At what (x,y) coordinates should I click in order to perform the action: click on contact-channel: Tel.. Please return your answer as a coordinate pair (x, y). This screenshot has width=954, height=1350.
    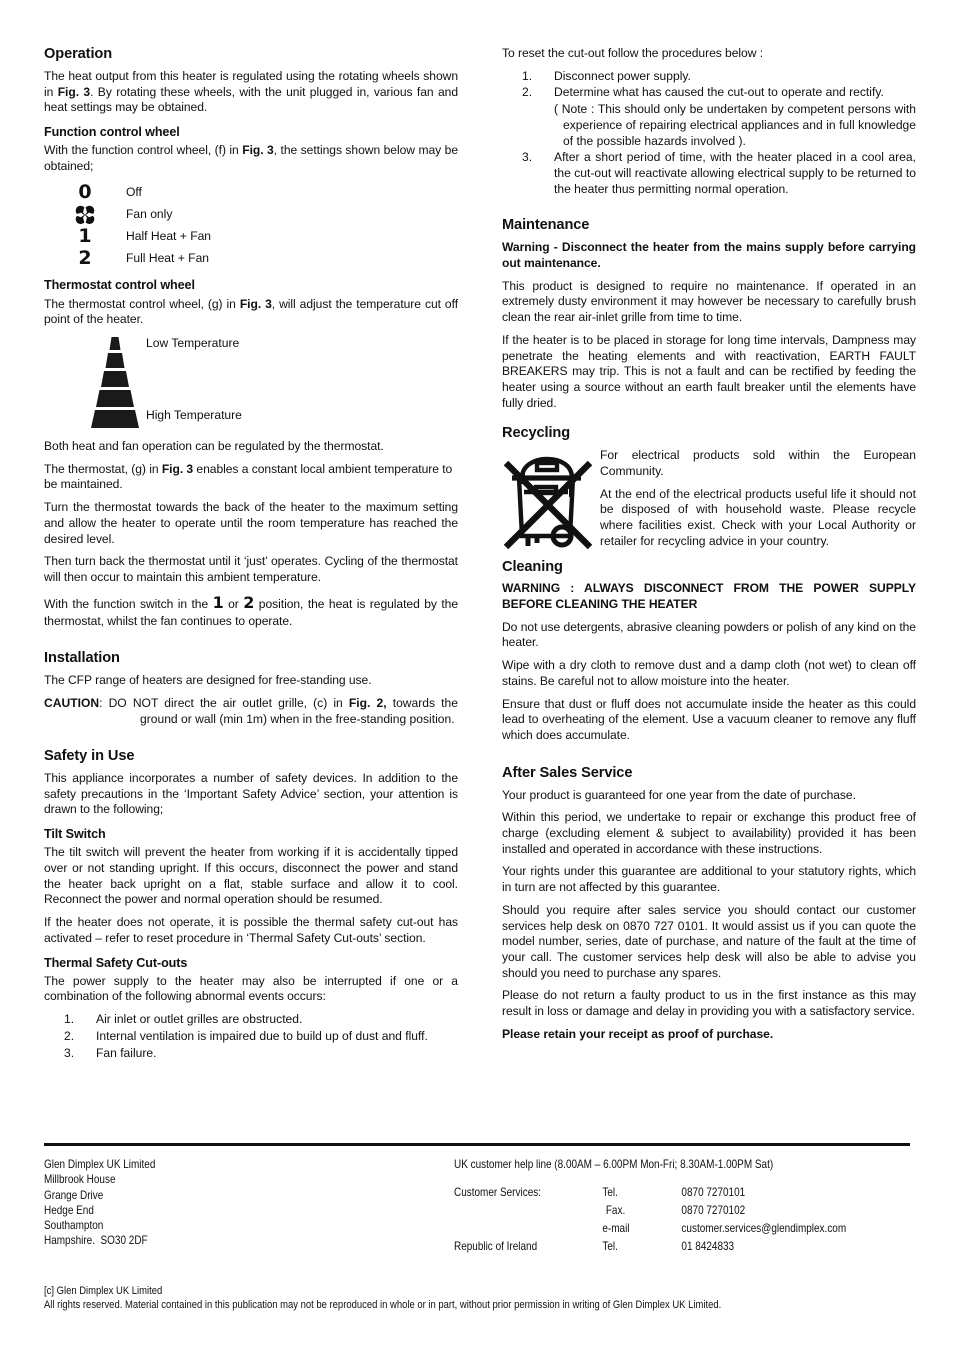
    Looking at the image, I should click on (610, 1193).